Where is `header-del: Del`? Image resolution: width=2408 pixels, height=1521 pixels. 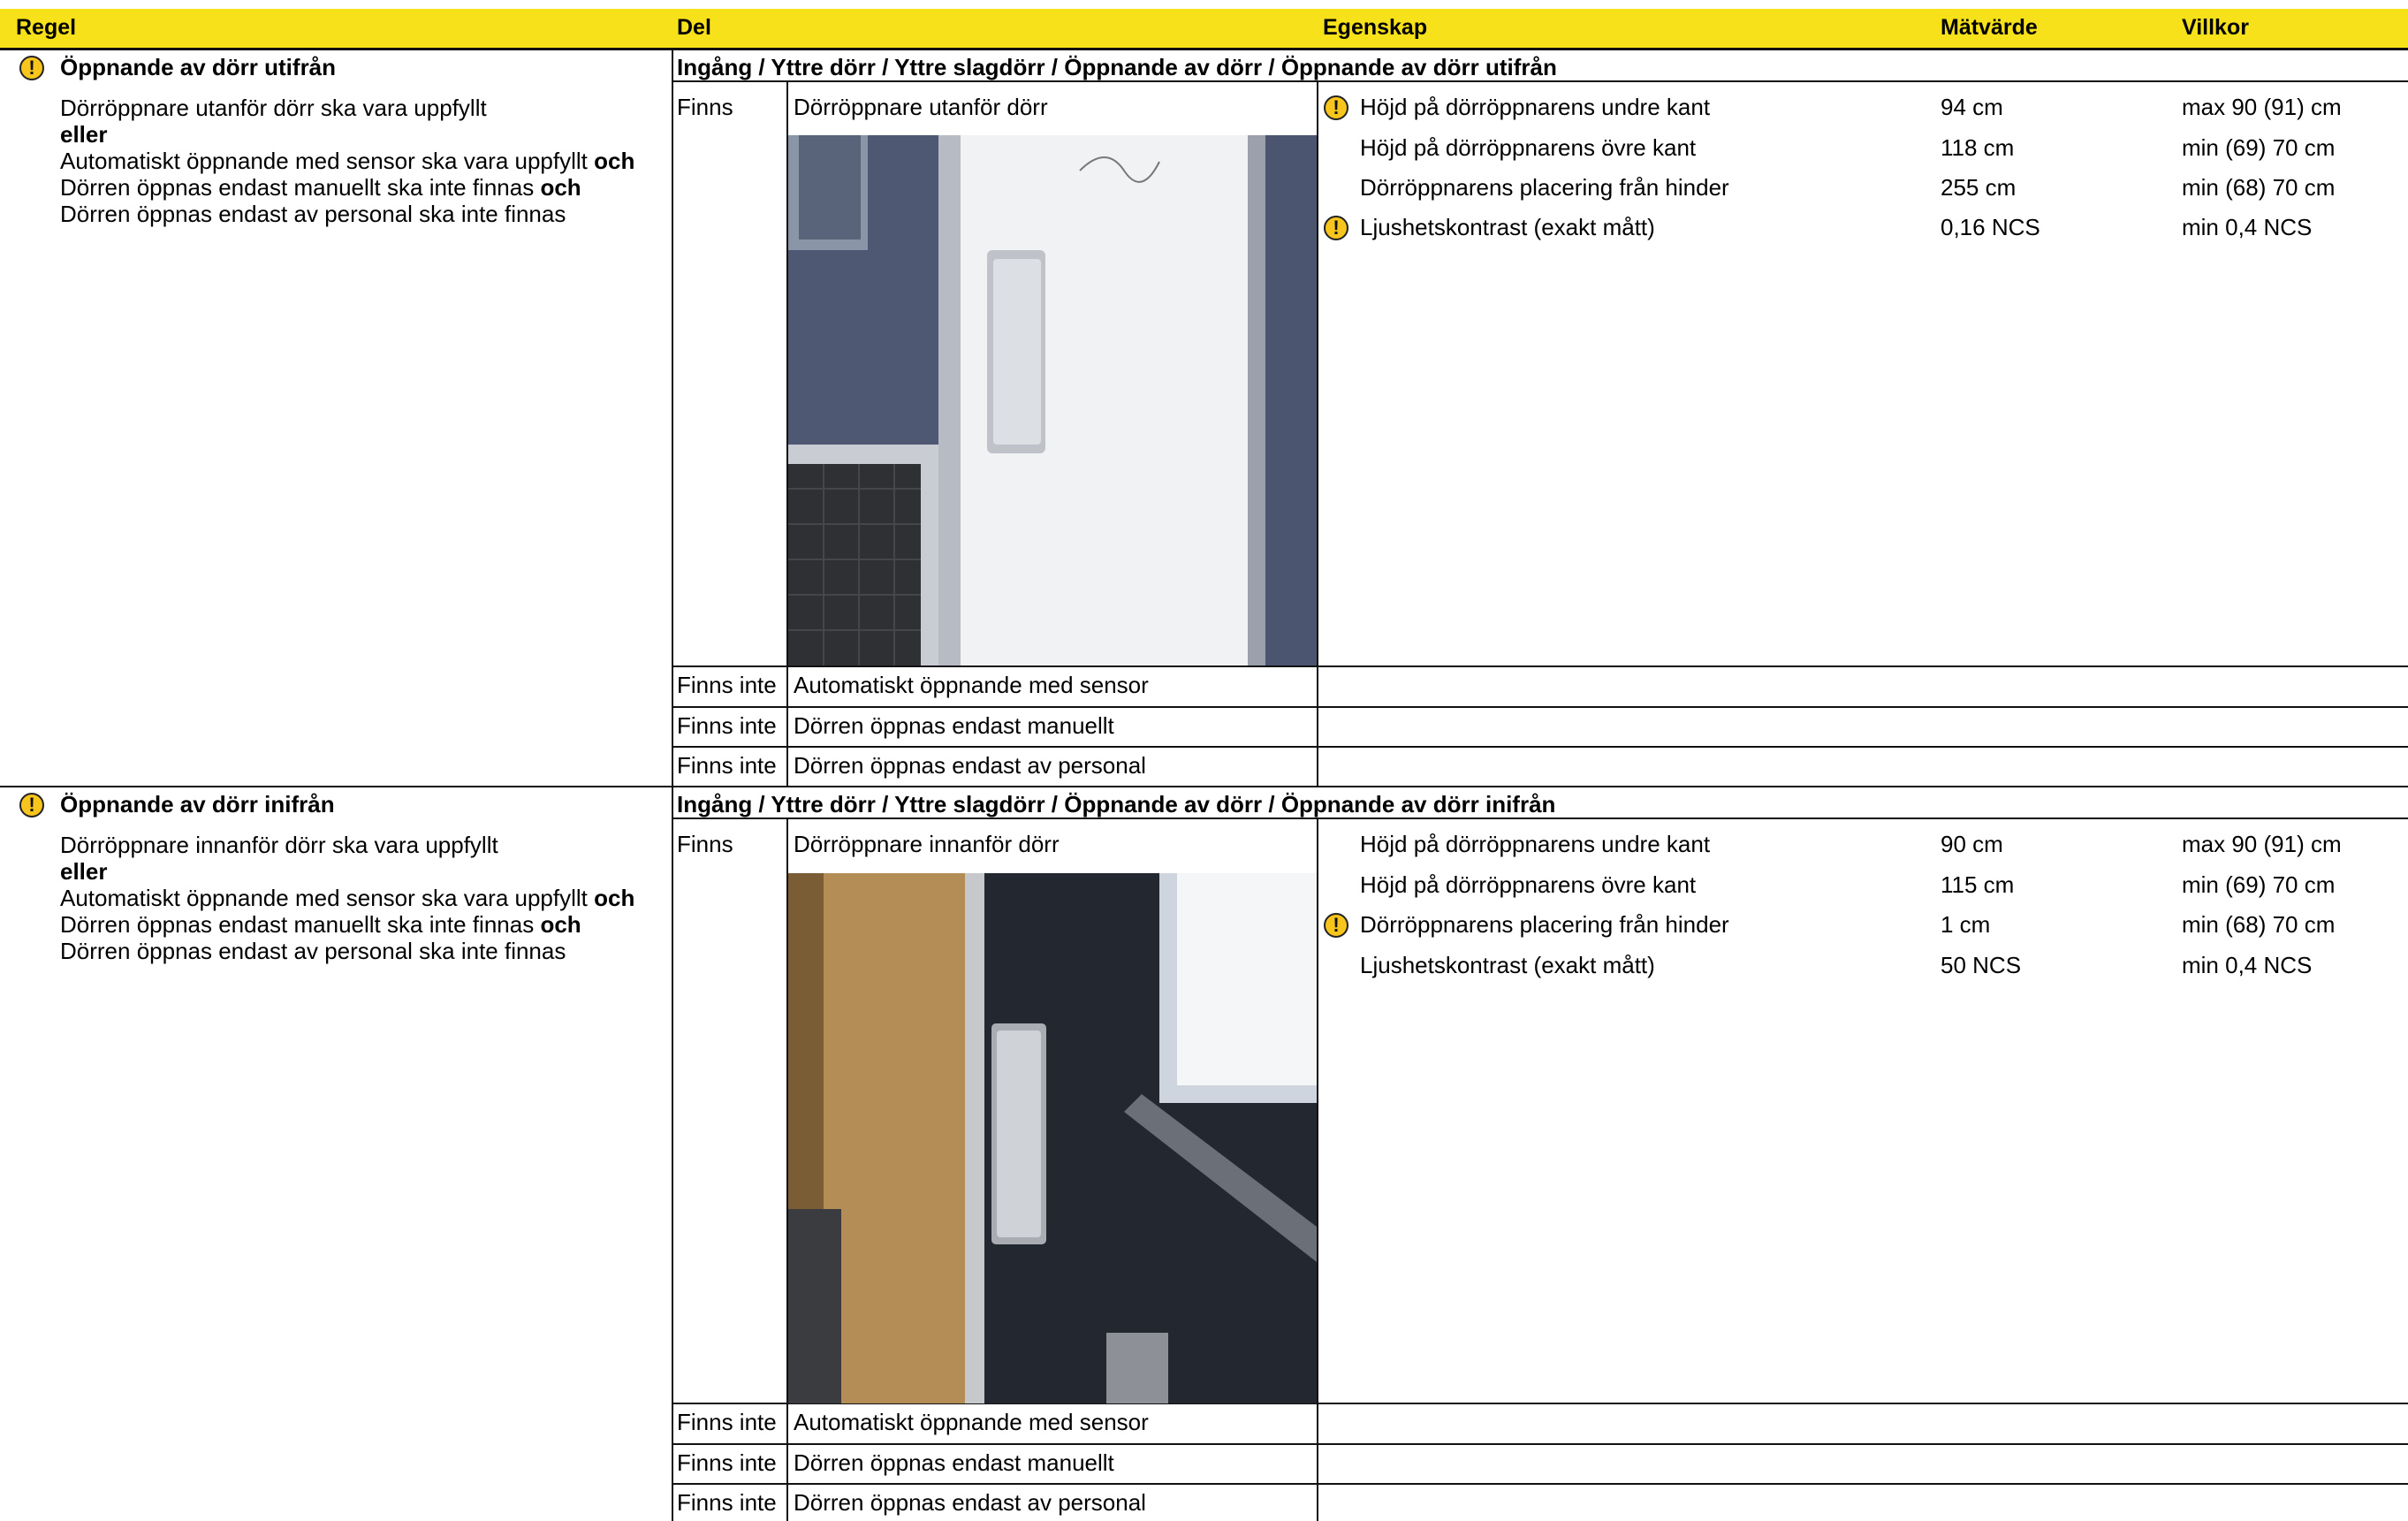 header-del: Del is located at coordinates (694, 28).